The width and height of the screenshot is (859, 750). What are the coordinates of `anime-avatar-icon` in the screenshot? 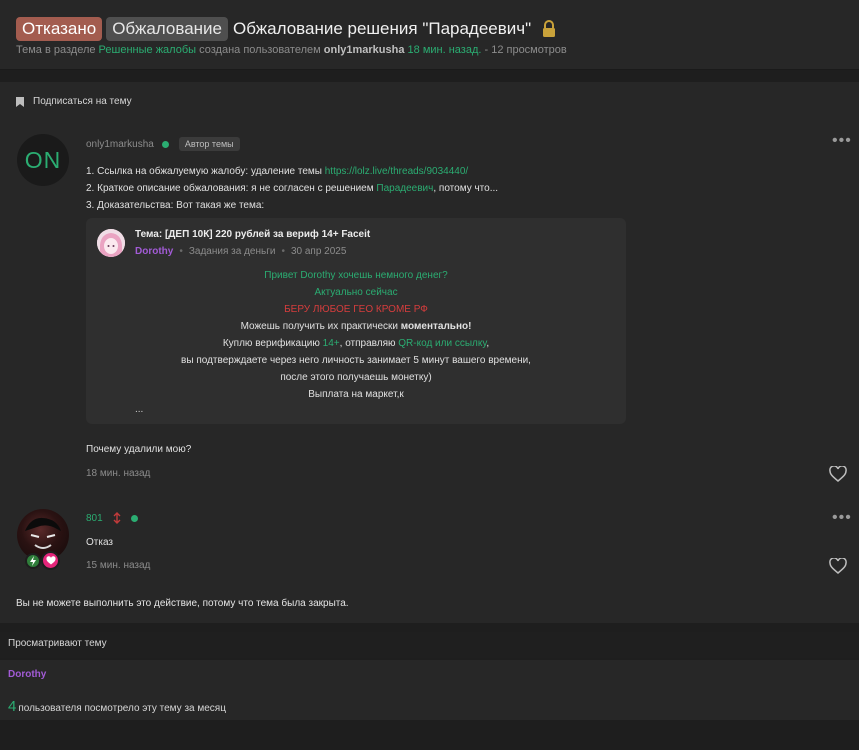 It's located at (111, 243).